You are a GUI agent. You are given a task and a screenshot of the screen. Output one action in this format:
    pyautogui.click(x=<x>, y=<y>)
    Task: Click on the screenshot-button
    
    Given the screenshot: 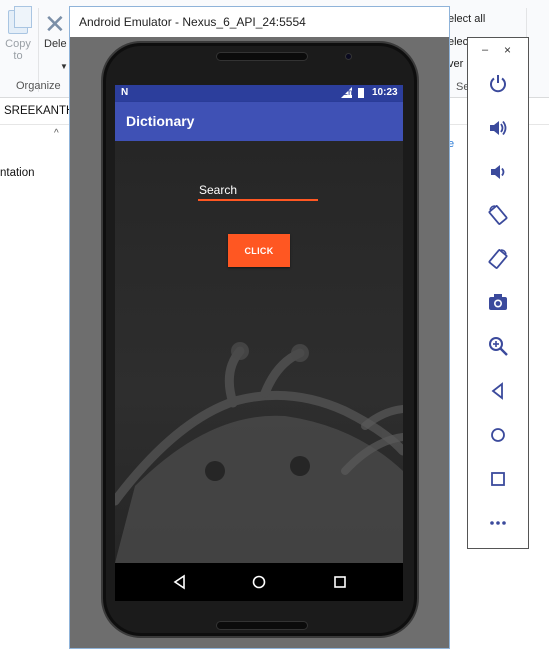 What is the action you would take?
    pyautogui.click(x=498, y=302)
    